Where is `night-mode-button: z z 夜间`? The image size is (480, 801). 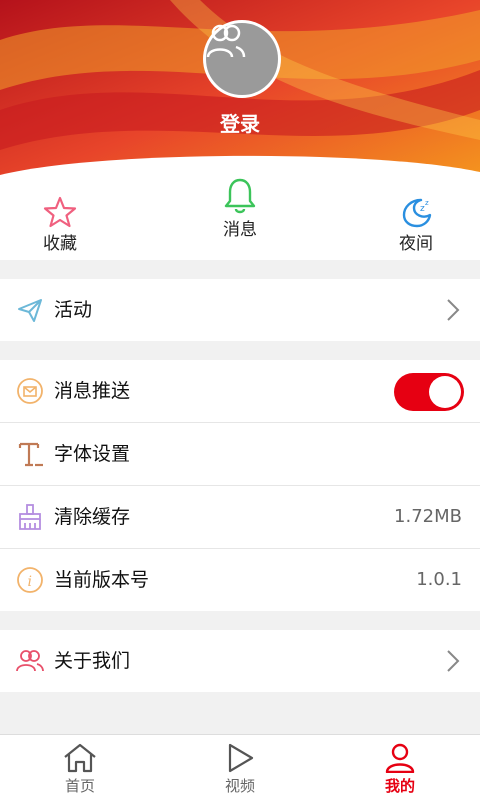 night-mode-button: z z 夜间 is located at coordinates (416, 224).